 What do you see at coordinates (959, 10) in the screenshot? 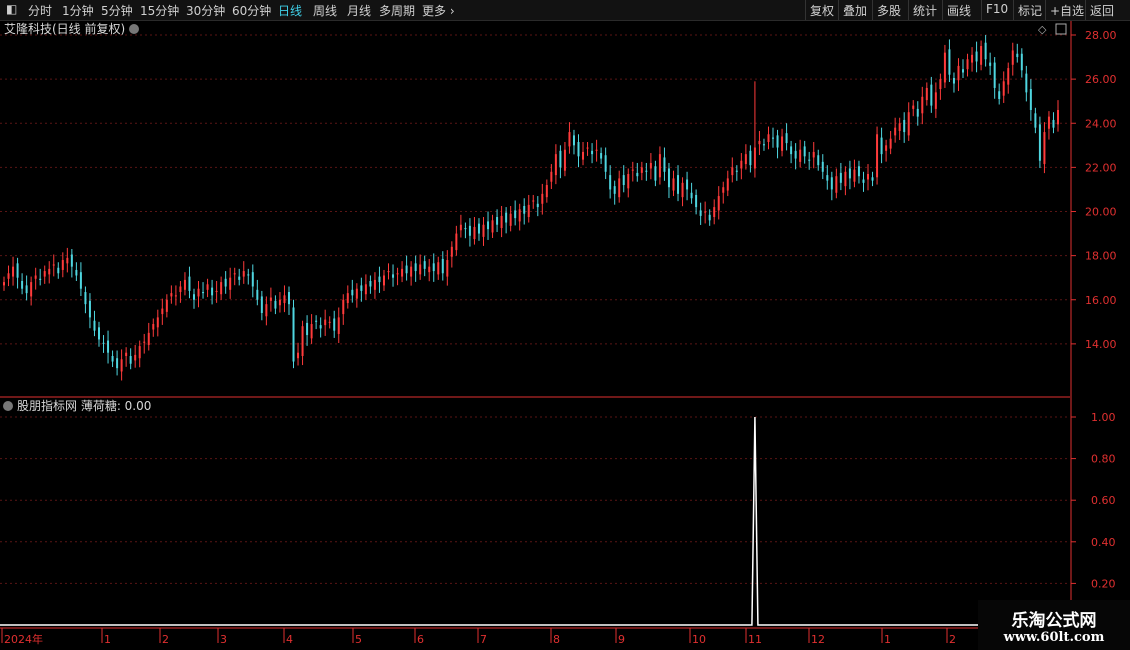
I see `toolbar-right-4: 画线` at bounding box center [959, 10].